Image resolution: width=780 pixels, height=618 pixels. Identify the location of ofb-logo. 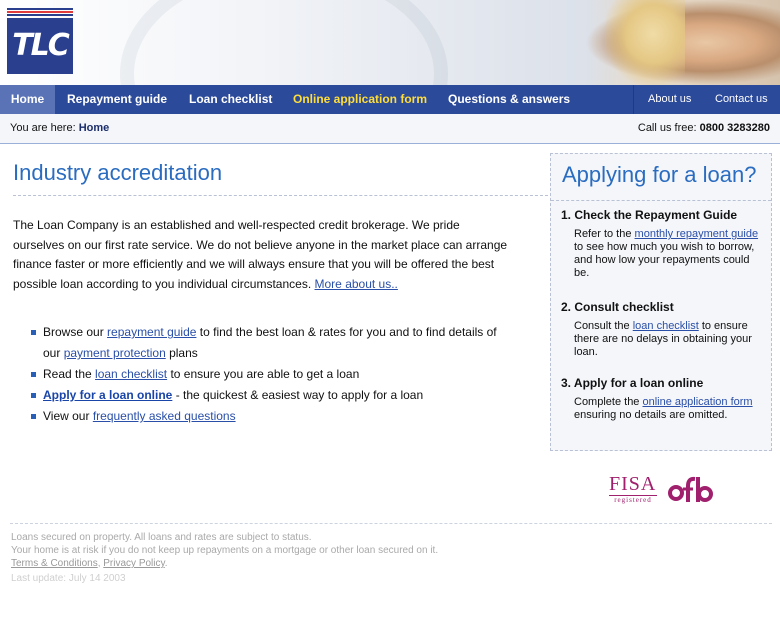
(690, 489).